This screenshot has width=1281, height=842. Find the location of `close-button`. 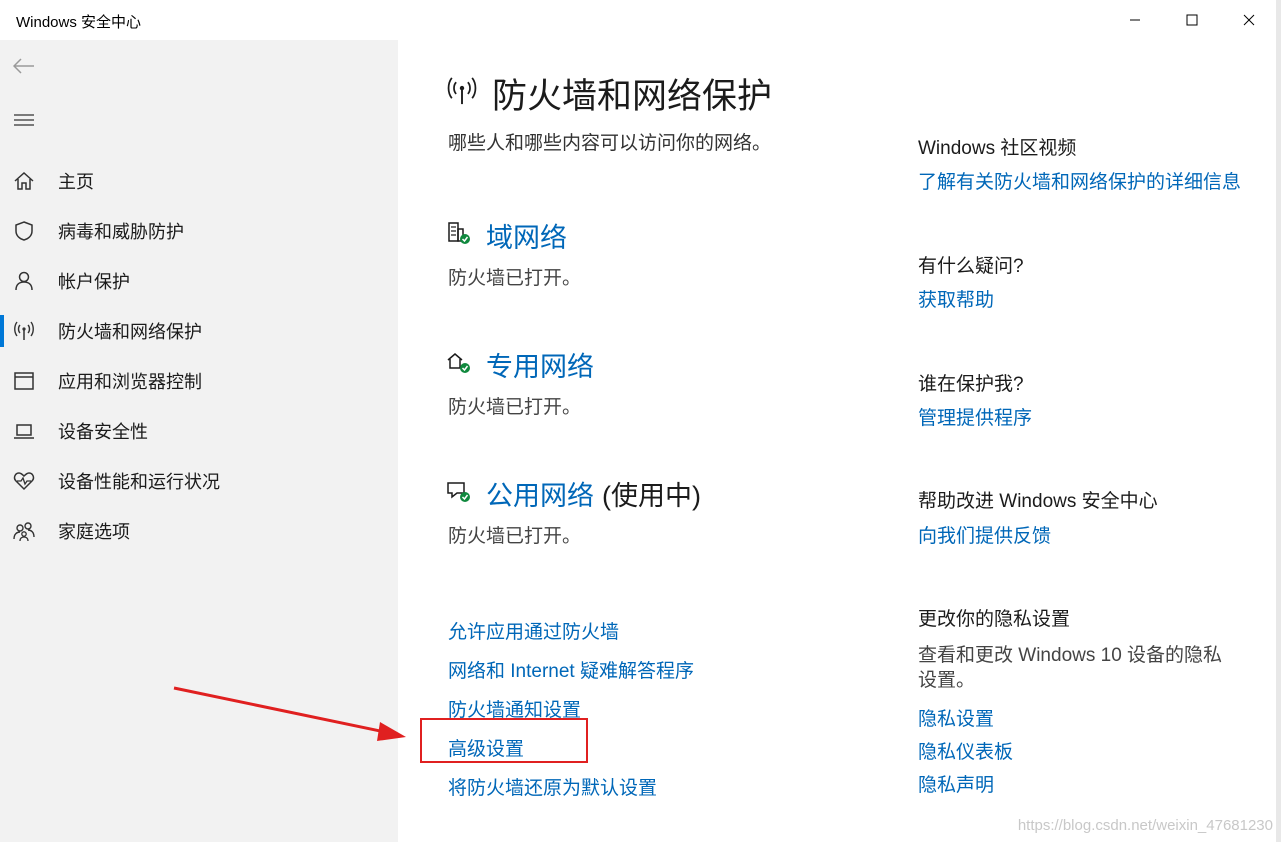

close-button is located at coordinates (1248, 20).